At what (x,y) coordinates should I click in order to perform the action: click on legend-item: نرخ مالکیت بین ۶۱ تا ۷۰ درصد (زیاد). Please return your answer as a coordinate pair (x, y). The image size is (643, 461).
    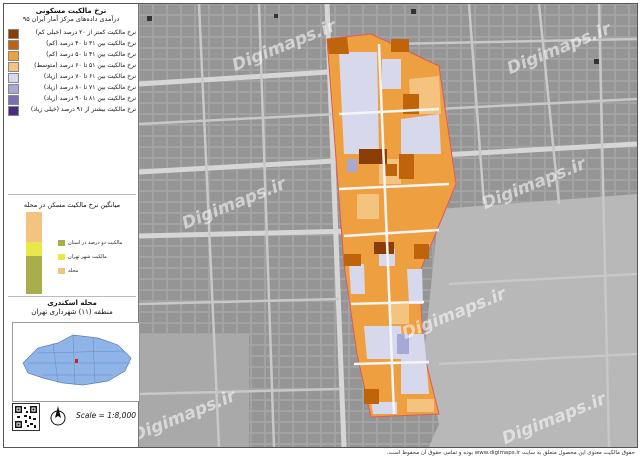
    Looking at the image, I should click on (72, 77).